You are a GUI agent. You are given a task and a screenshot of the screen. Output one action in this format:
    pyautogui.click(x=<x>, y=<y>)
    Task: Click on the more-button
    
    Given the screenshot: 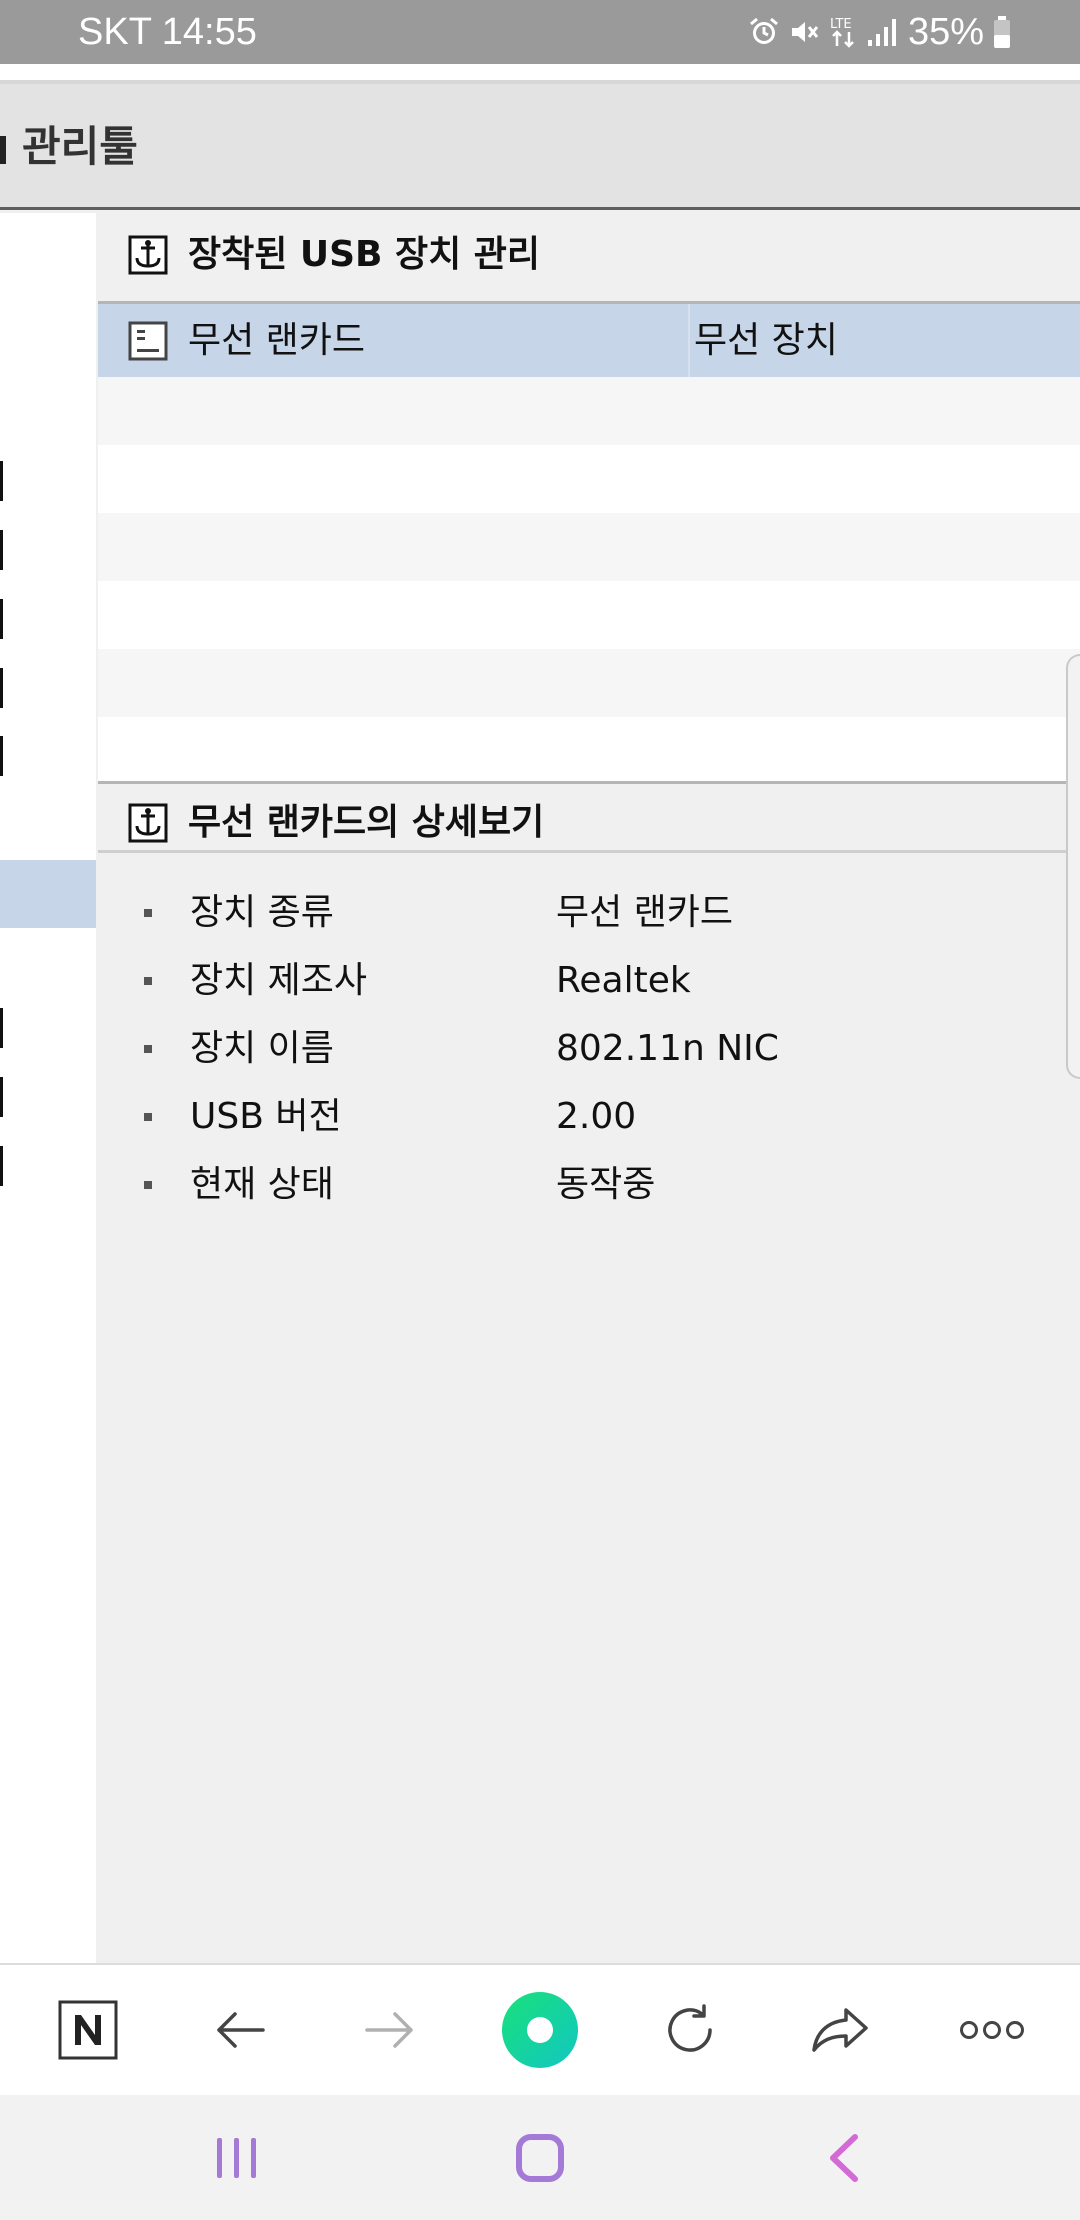 What is the action you would take?
    pyautogui.click(x=992, y=2030)
    